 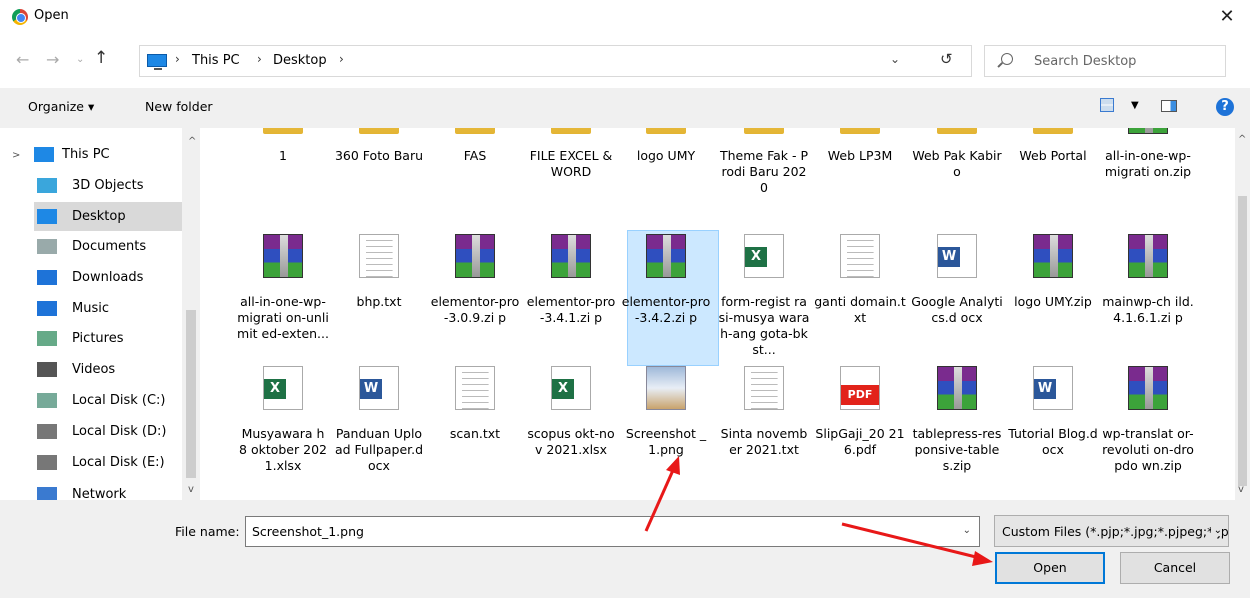 I want to click on sidebar-item-label: Pictures, so click(x=98, y=338).